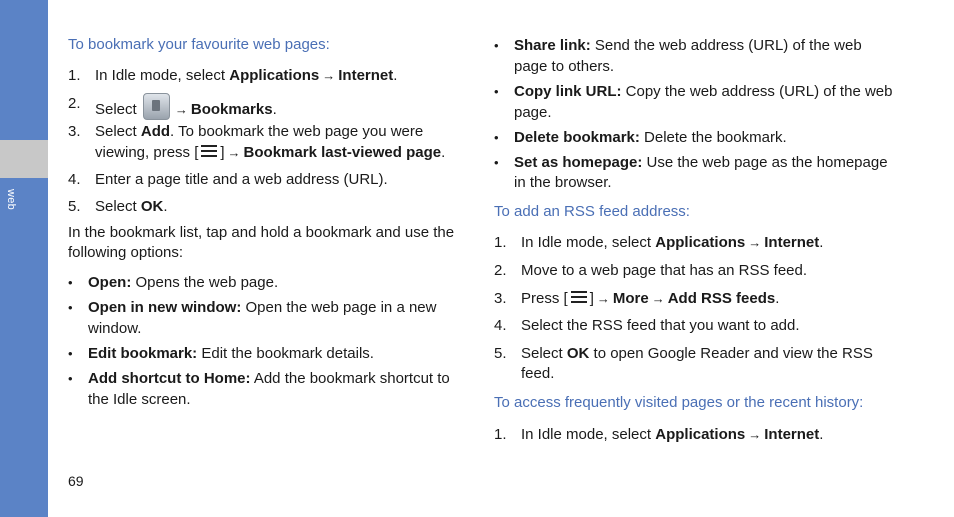  I want to click on section-heading-bookmark: To bookmark your favourite web pages:, so click(199, 44).